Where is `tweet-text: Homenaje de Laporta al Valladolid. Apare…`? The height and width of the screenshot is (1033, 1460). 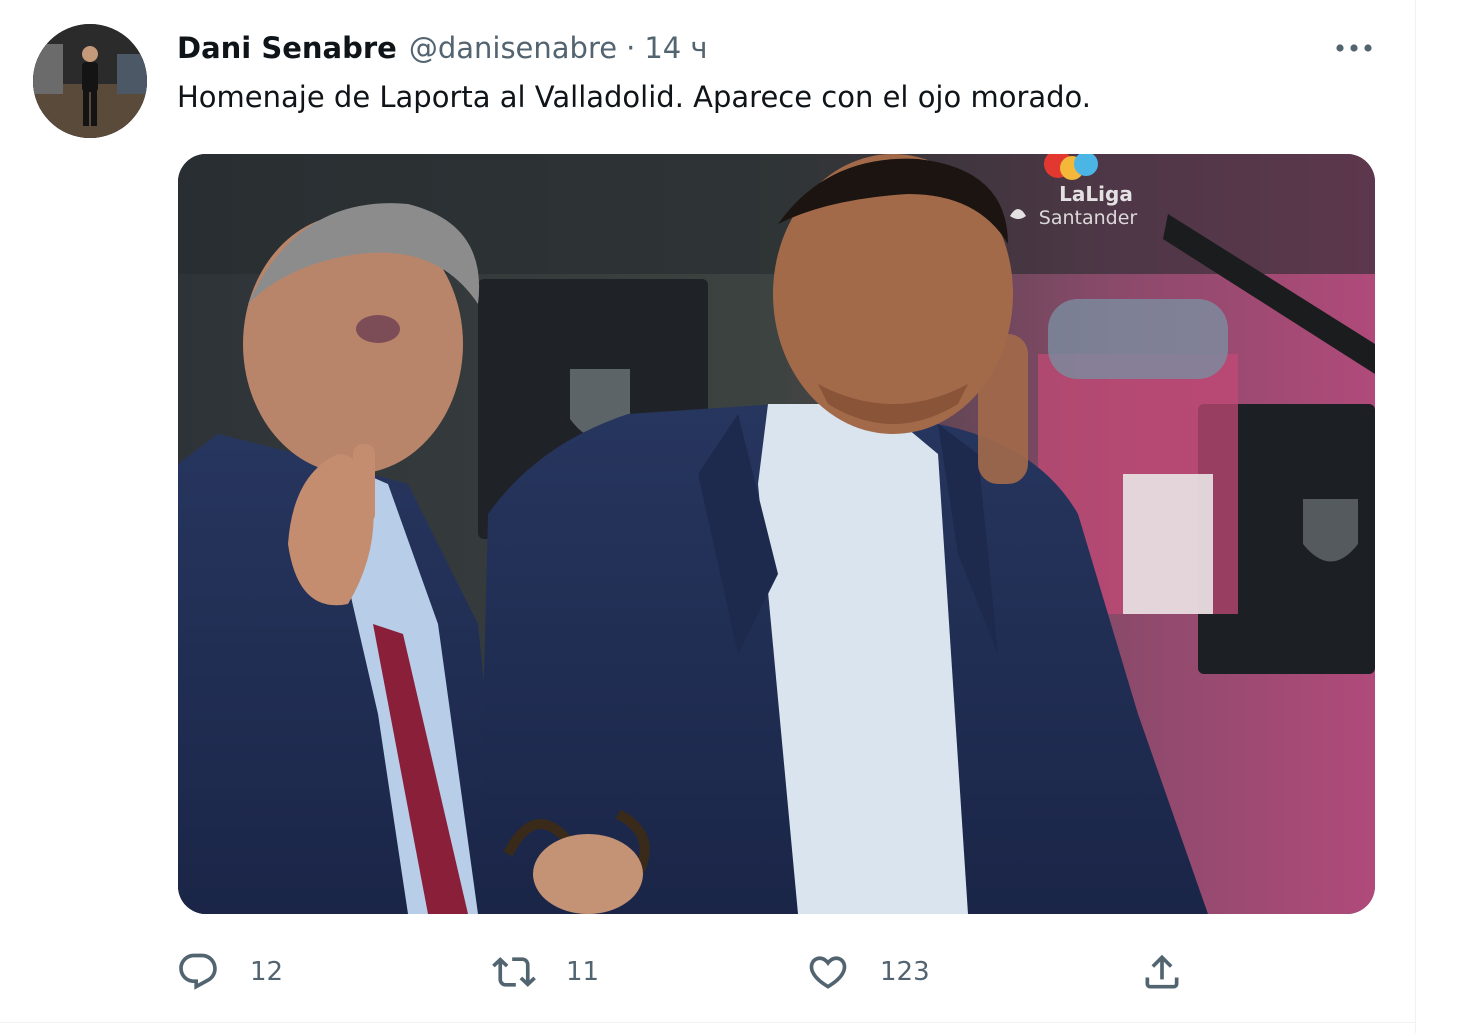 tweet-text: Homenaje de Laporta al Valladolid. Apare… is located at coordinates (634, 97).